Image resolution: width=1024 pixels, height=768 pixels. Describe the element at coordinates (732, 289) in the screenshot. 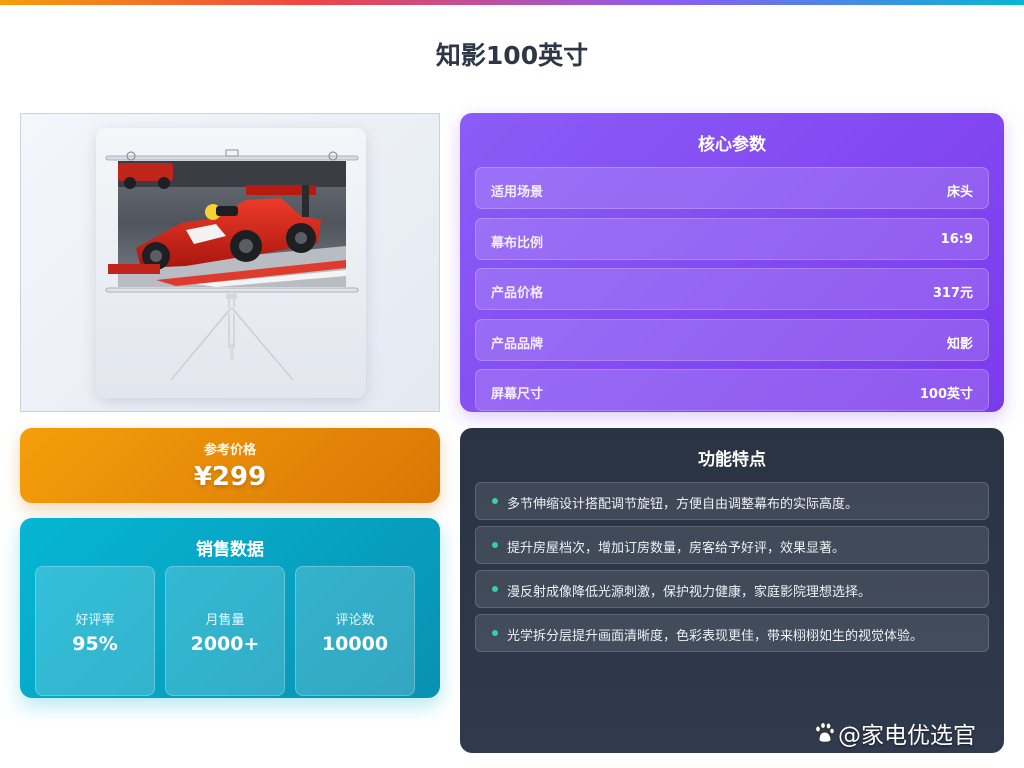

I see `spec-row-price: 产品价格 317元` at that location.